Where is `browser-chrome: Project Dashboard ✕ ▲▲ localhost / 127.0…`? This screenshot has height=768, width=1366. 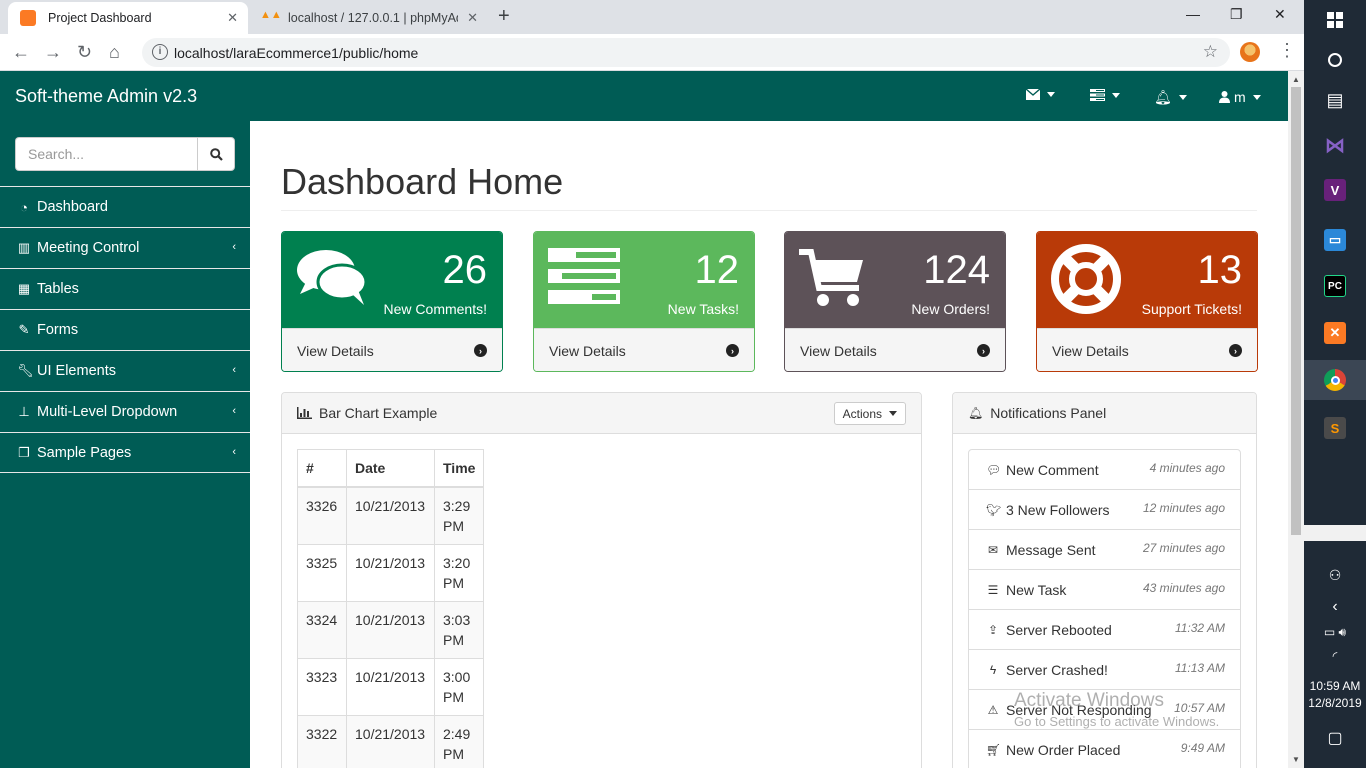 browser-chrome: Project Dashboard ✕ ▲▲ localhost / 127.0… is located at coordinates (652, 35).